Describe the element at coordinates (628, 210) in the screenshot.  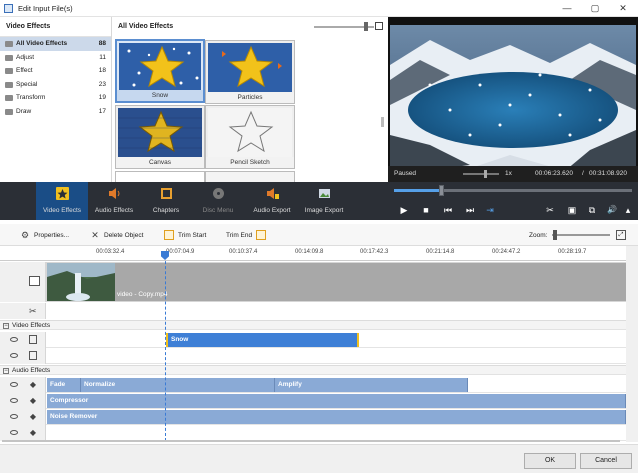
I see `collapse-icon: ▴` at that location.